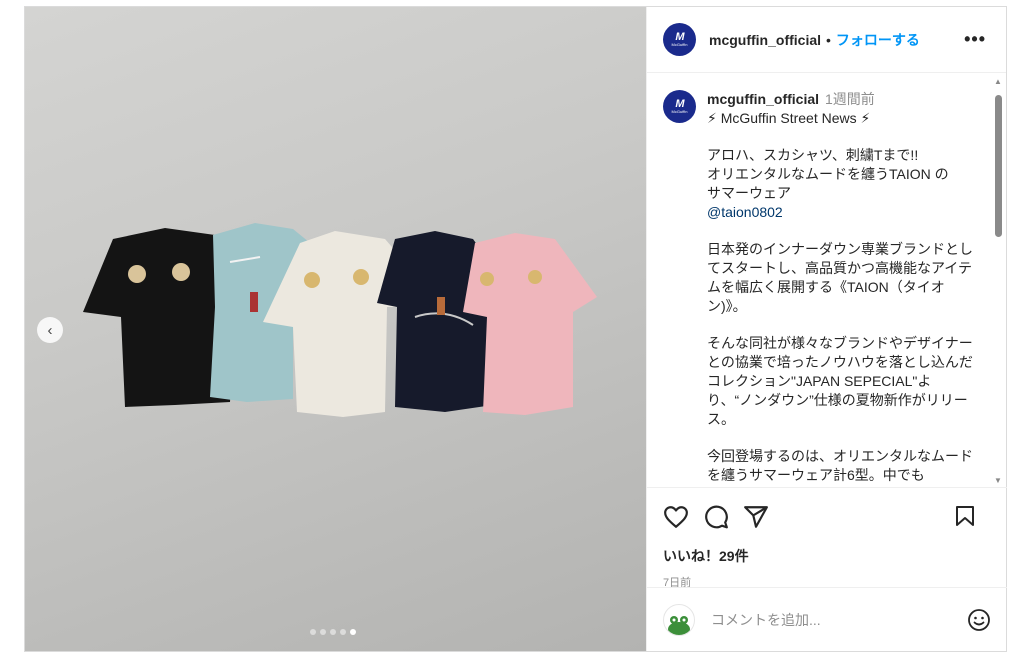 The width and height of the screenshot is (1024, 658). I want to click on carousel-dots, so click(333, 632).